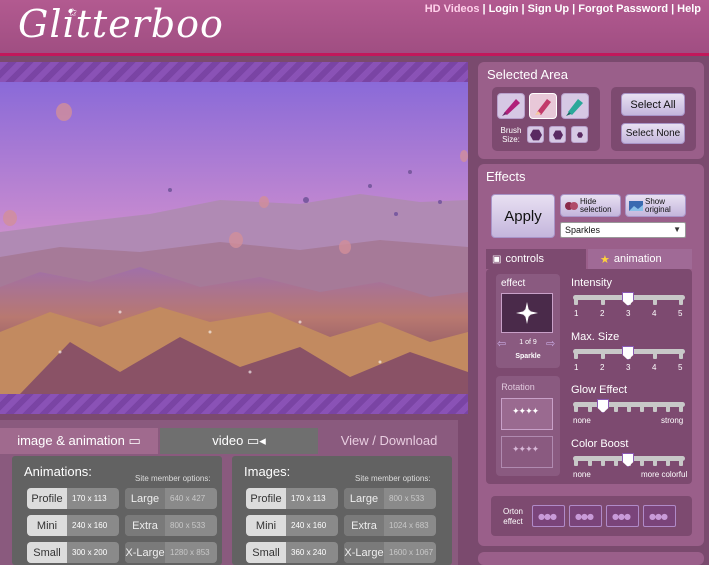 The height and width of the screenshot is (565, 709). What do you see at coordinates (536, 259) in the screenshot?
I see `tab-controls: ▣ controls` at bounding box center [536, 259].